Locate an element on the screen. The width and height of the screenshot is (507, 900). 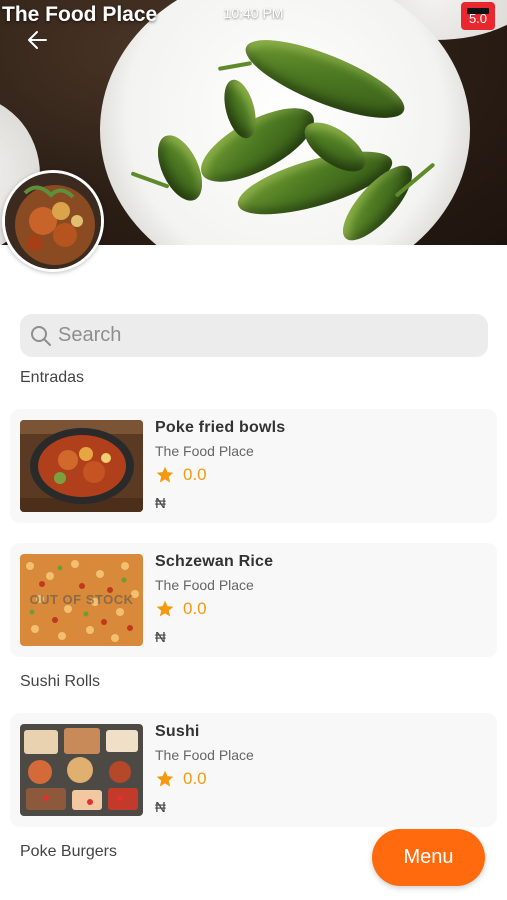
section-title-entradas: Entradas is located at coordinates (52, 377).